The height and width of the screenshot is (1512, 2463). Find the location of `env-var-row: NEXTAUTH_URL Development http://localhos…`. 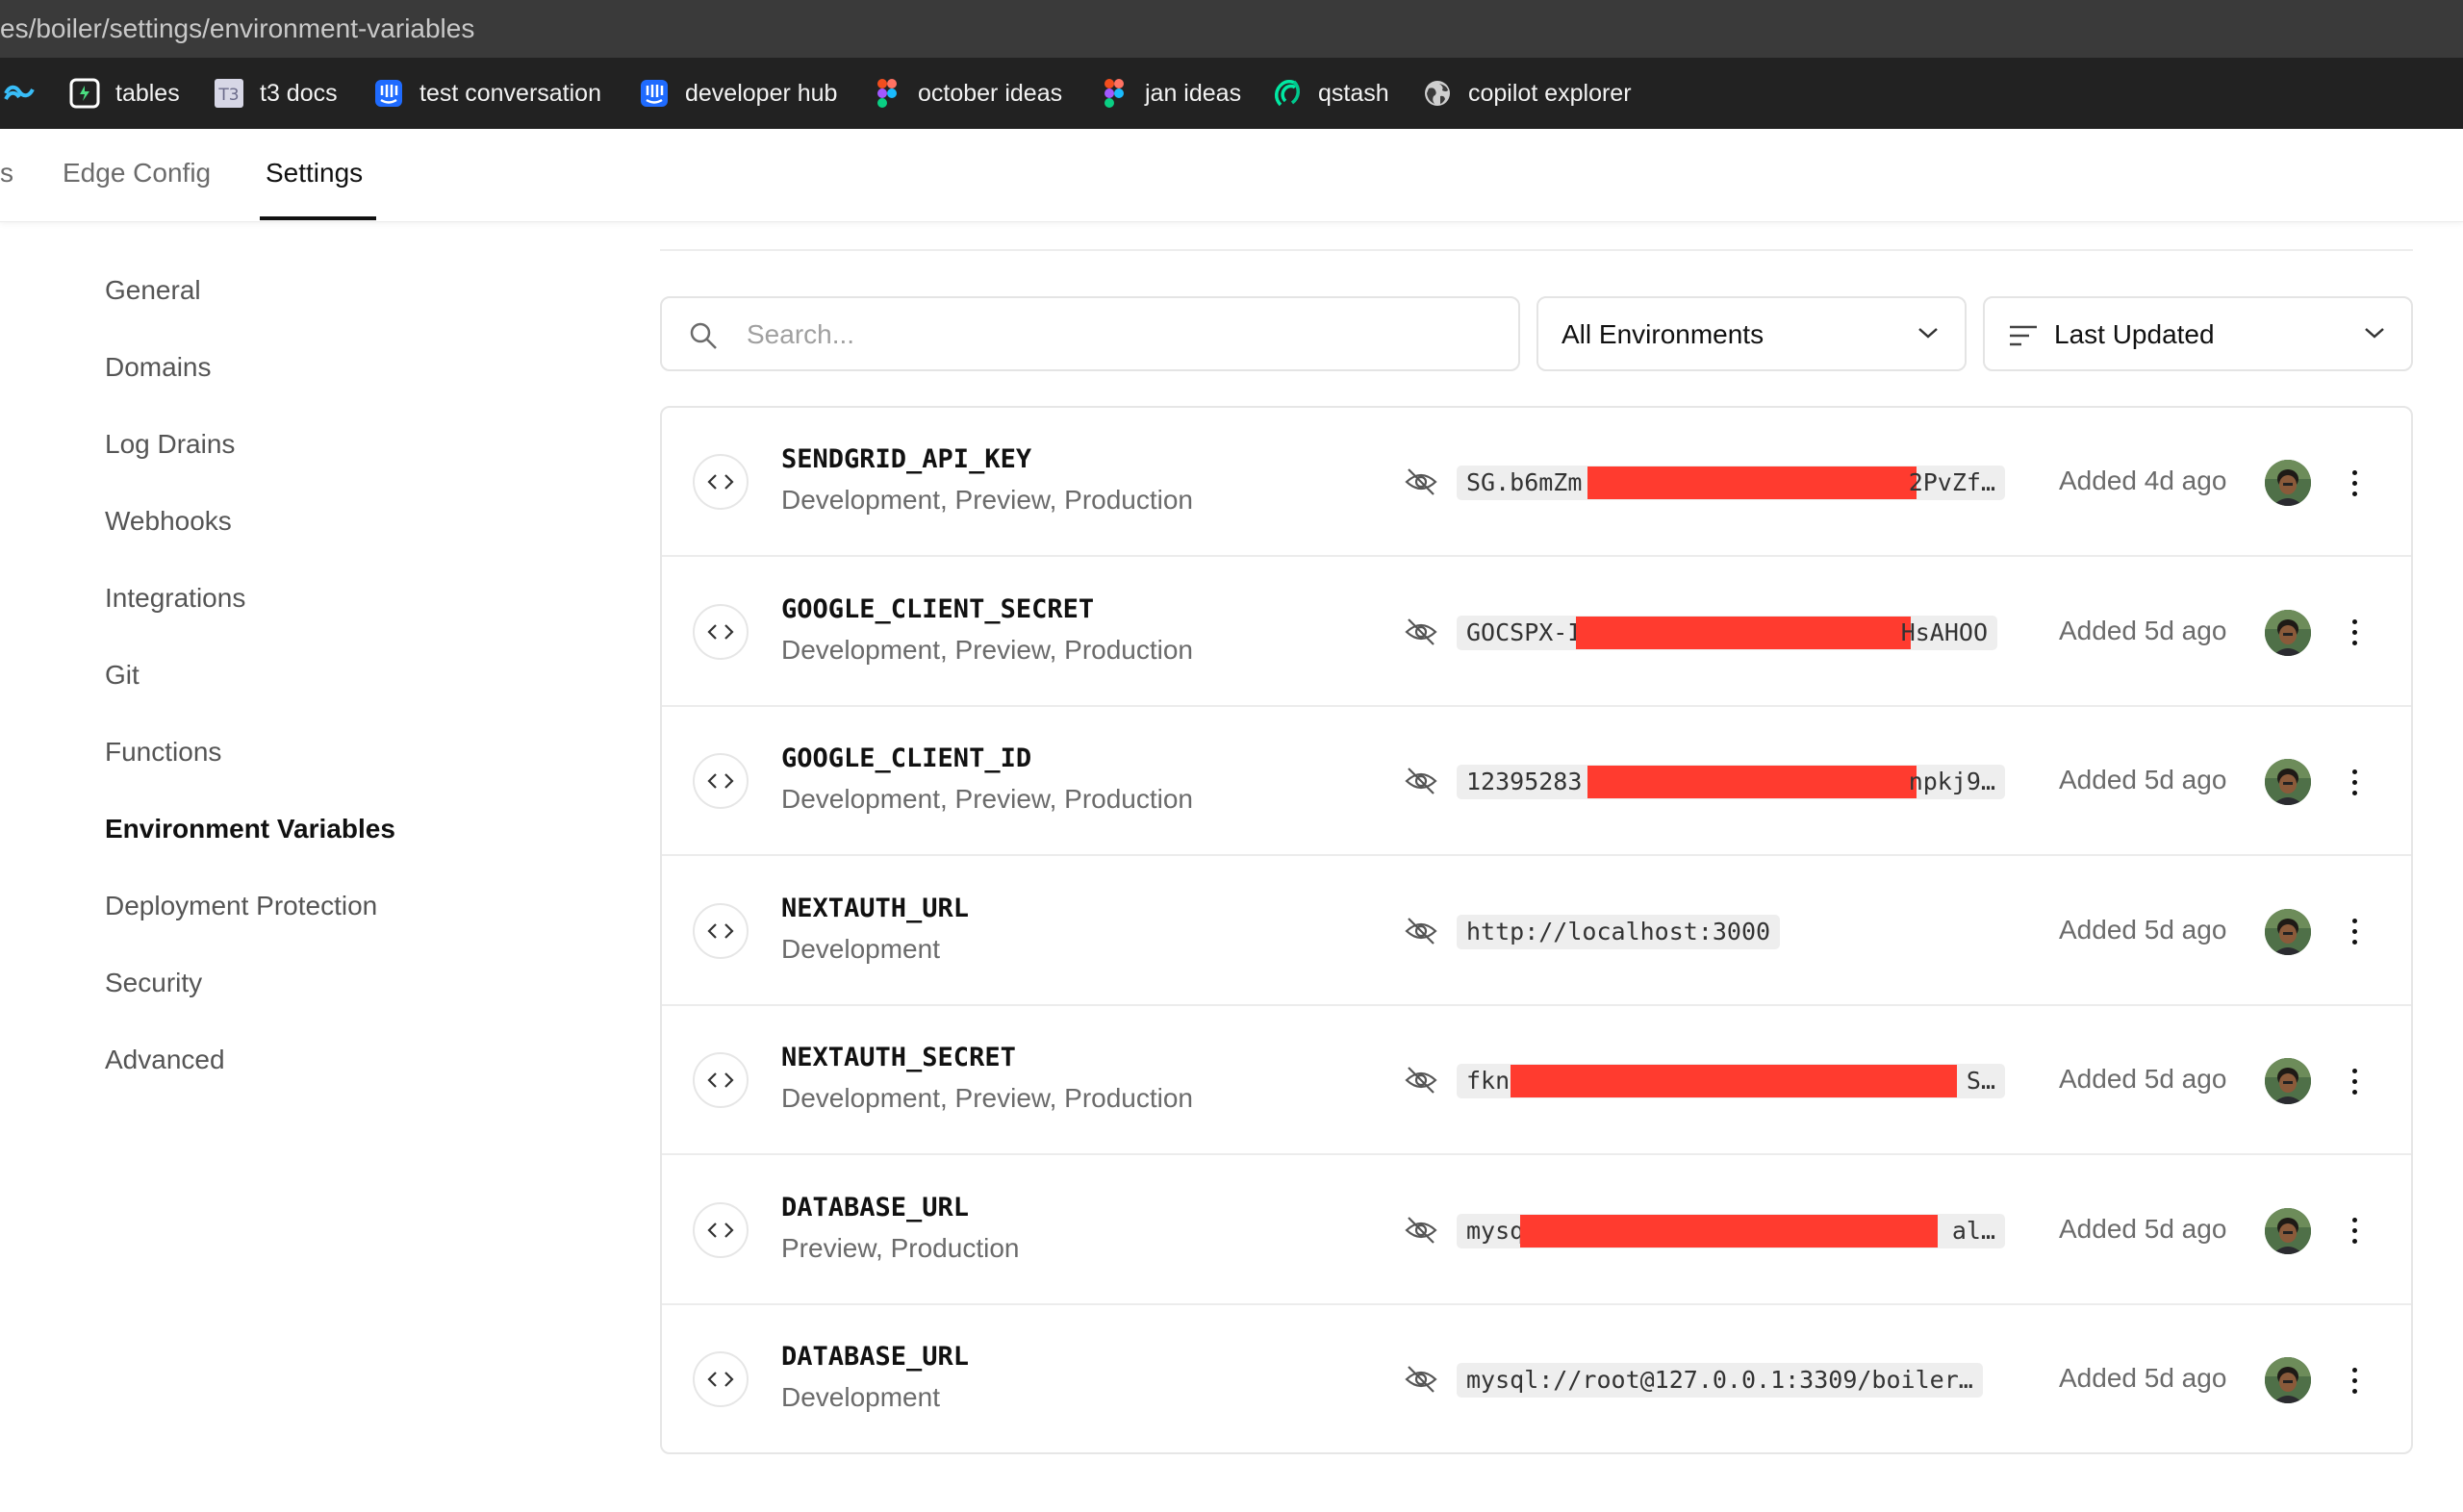

env-var-row: NEXTAUTH_URL Development http://localhos… is located at coordinates (1536, 932).